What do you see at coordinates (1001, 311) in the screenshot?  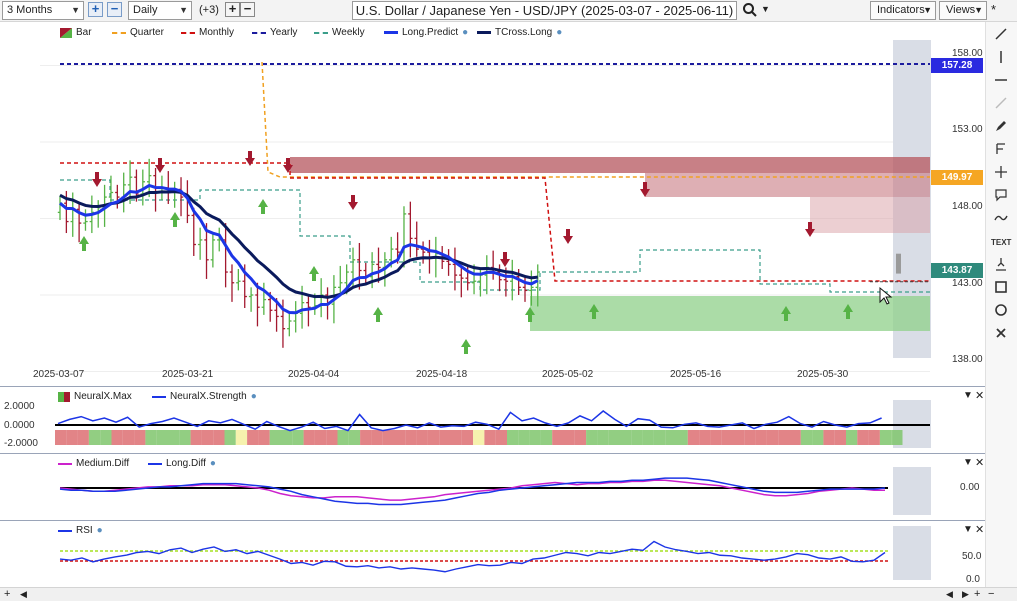 I see `ellipse-tool-icon` at bounding box center [1001, 311].